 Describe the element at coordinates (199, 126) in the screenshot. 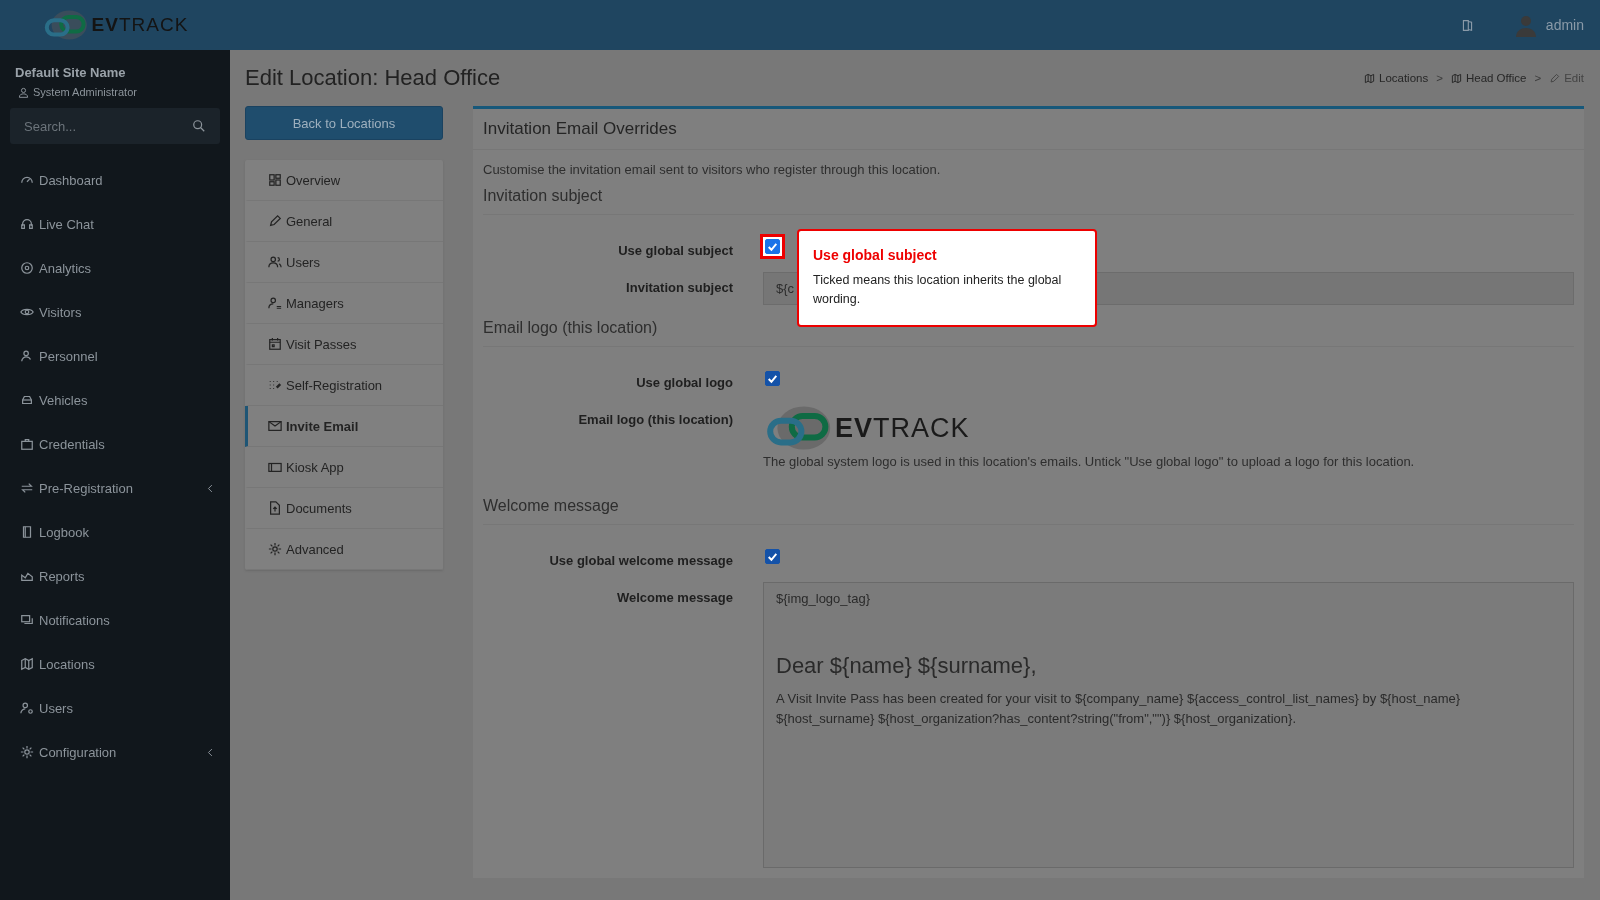

I see `search-icon` at that location.